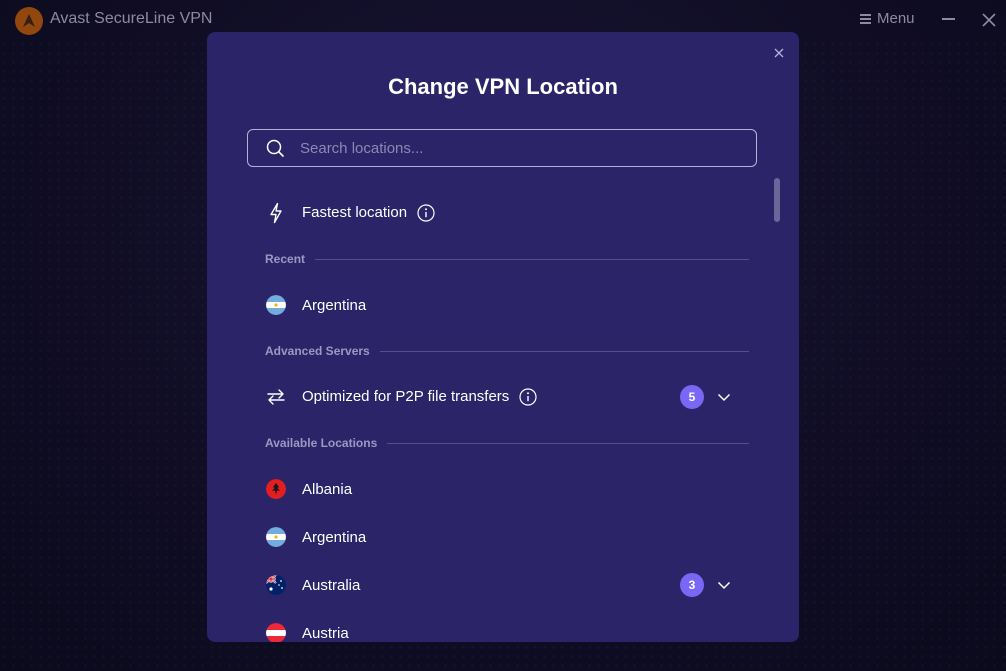  Describe the element at coordinates (131, 18) in the screenshot. I see `app-title: Avast SecureLine VPN` at that location.